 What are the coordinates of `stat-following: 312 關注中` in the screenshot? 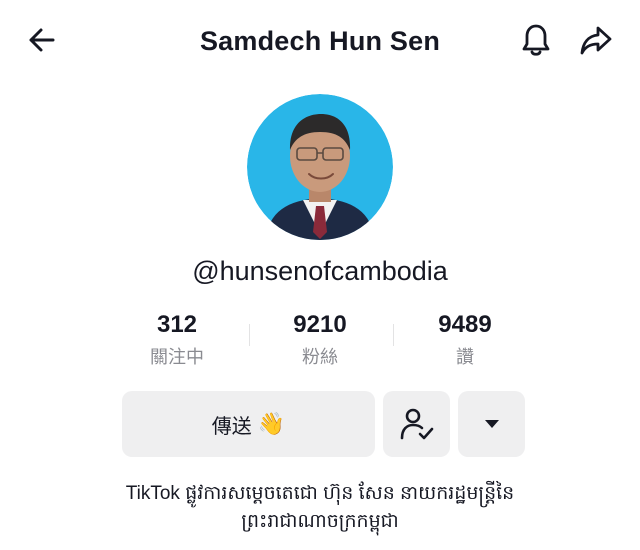 It's located at (177, 340).